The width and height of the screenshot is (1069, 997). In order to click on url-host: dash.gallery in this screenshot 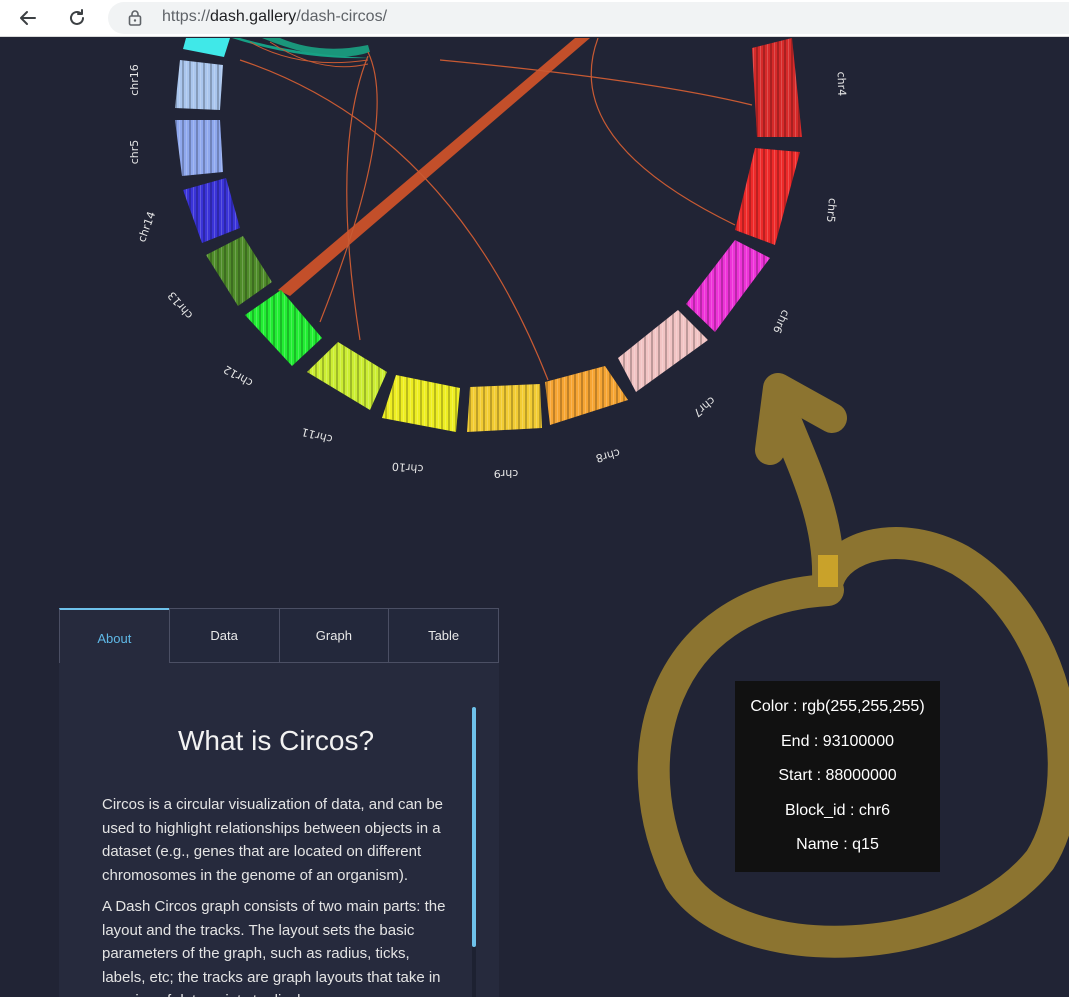, I will do `click(253, 16)`.